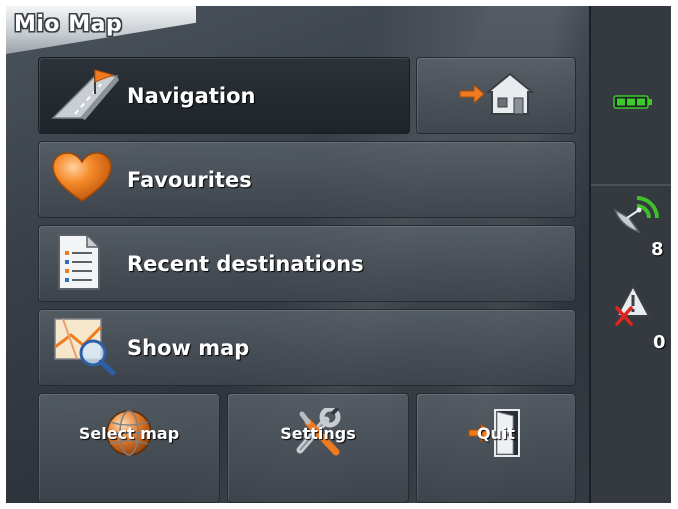  Describe the element at coordinates (307, 179) in the screenshot. I see `favourites-button: Favourites` at that location.